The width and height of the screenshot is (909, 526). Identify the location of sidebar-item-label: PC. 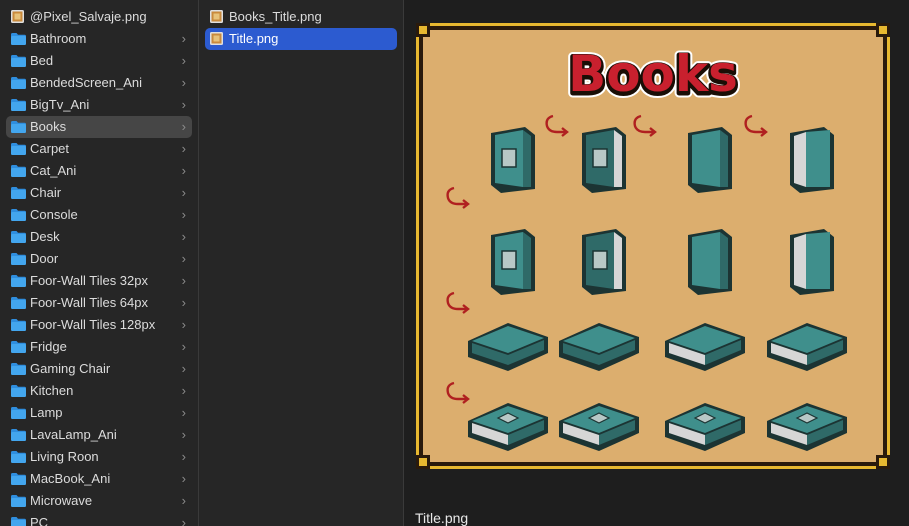
(39, 520).